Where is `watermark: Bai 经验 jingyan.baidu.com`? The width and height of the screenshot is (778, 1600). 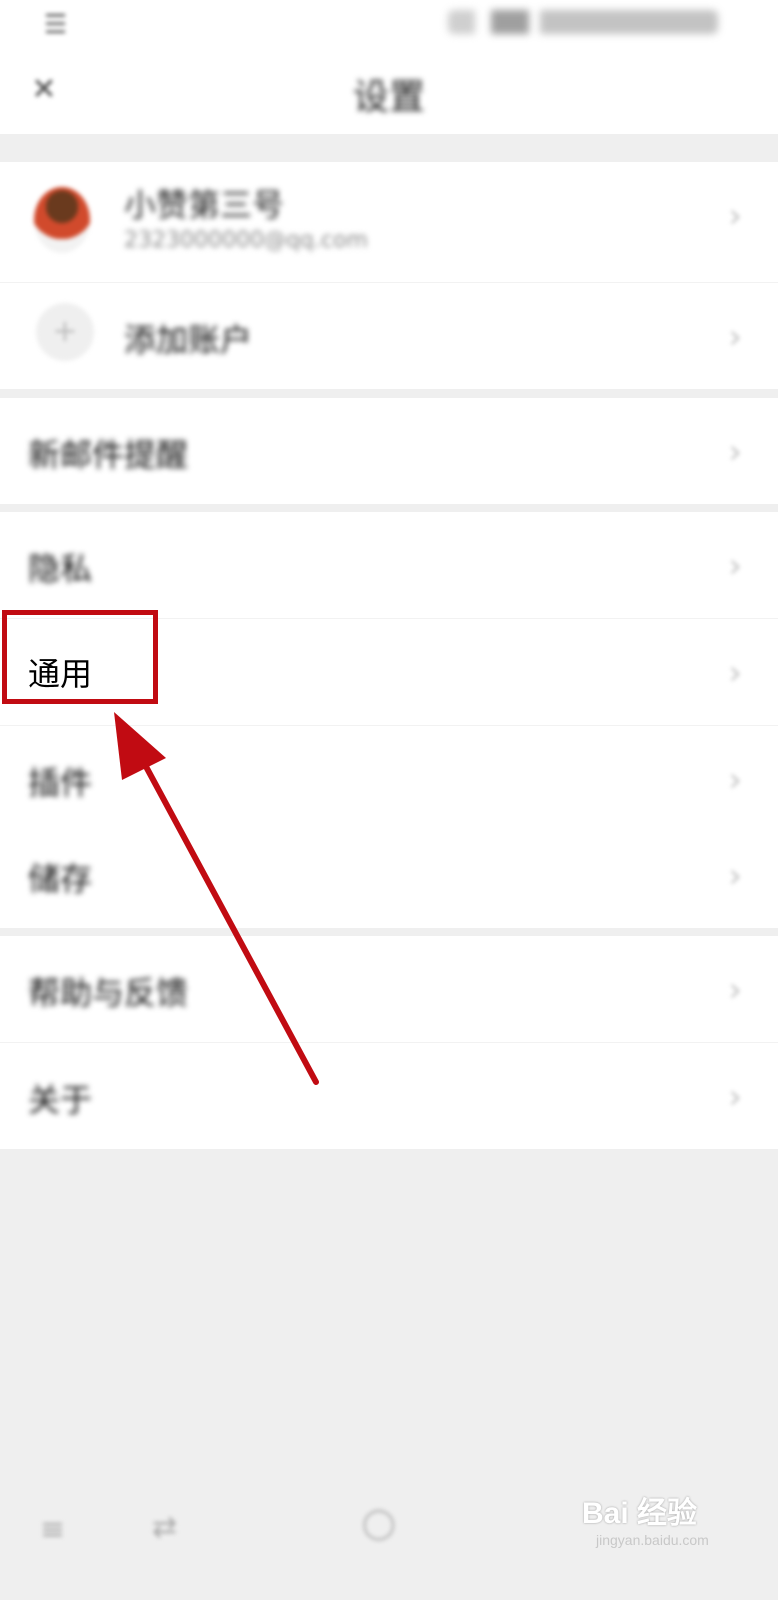 watermark: Bai 经验 jingyan.baidu.com is located at coordinates (672, 1528).